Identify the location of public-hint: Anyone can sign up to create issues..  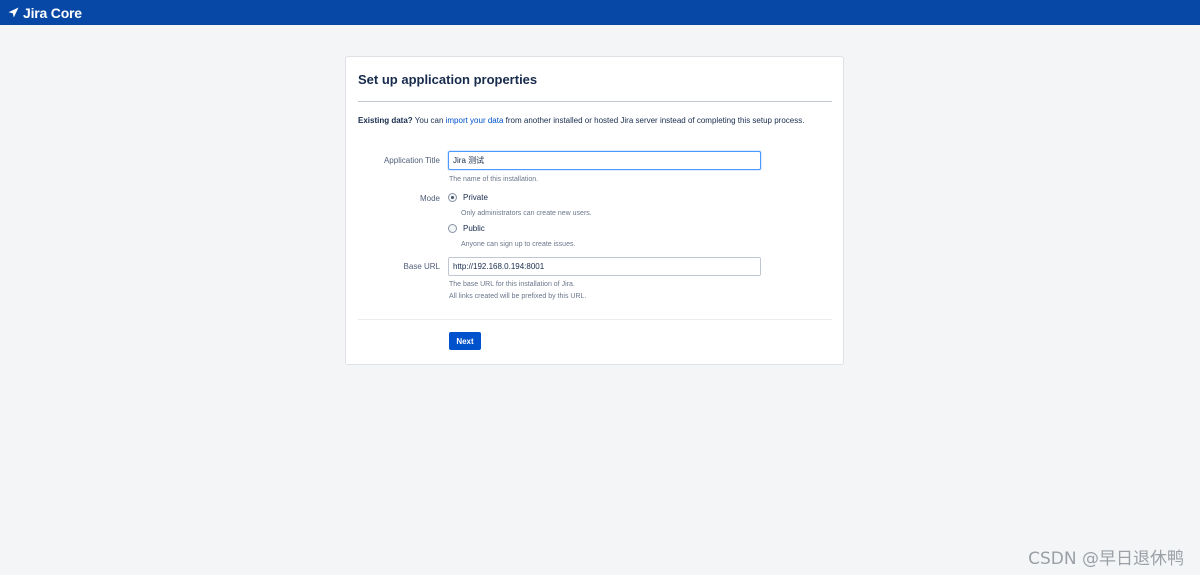
(518, 244).